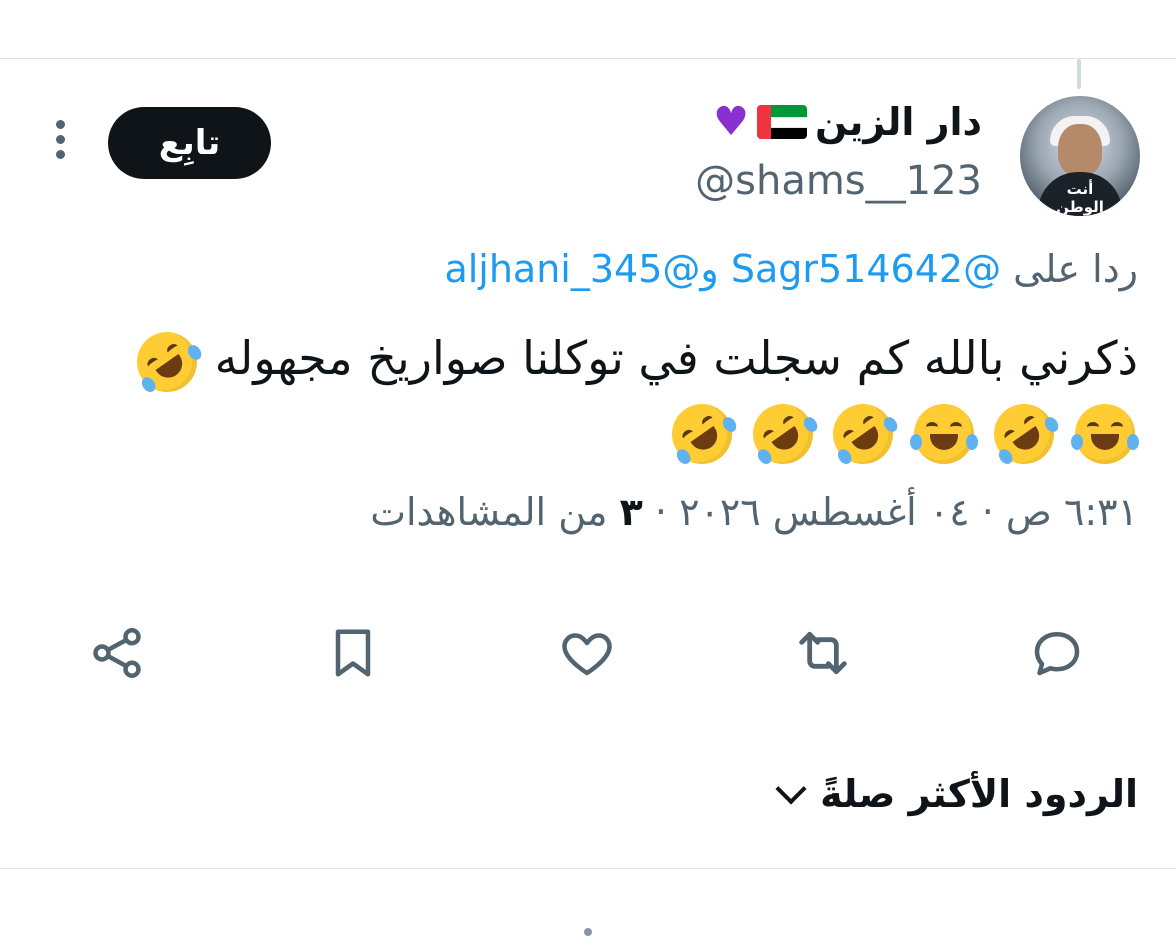 This screenshot has height=950, width=1176. I want to click on reply-prefix: ردا على, so click(1075, 269).